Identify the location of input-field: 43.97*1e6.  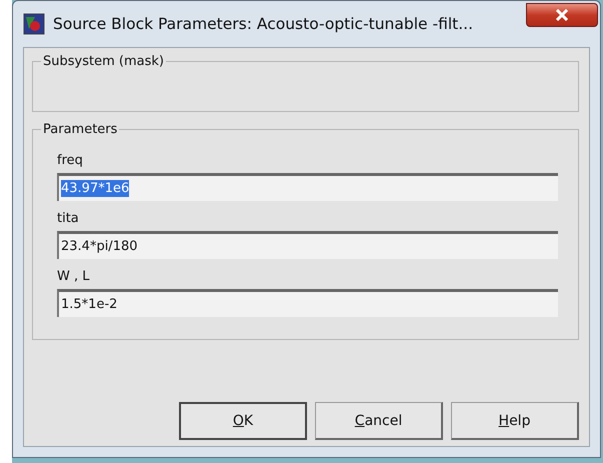
(307, 187).